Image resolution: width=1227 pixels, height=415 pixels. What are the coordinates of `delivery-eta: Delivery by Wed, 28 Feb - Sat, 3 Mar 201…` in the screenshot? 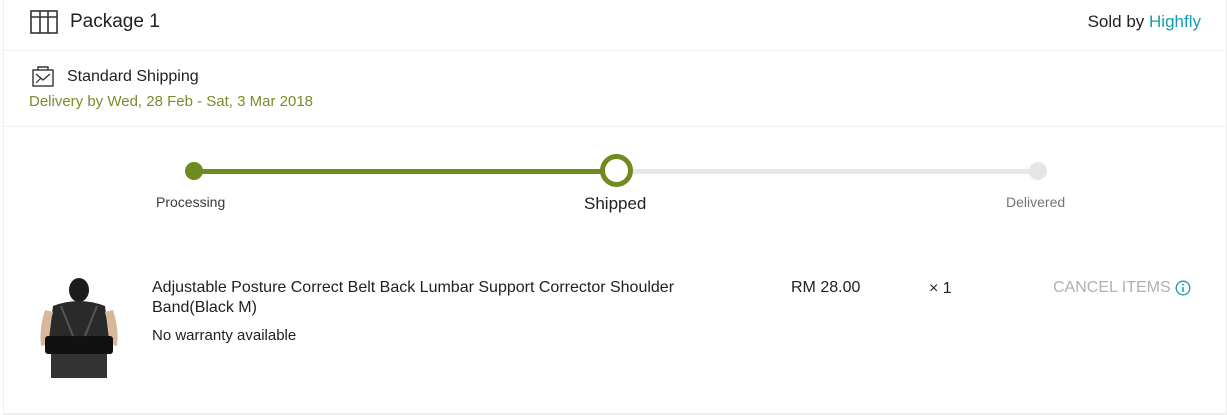 It's located at (171, 101).